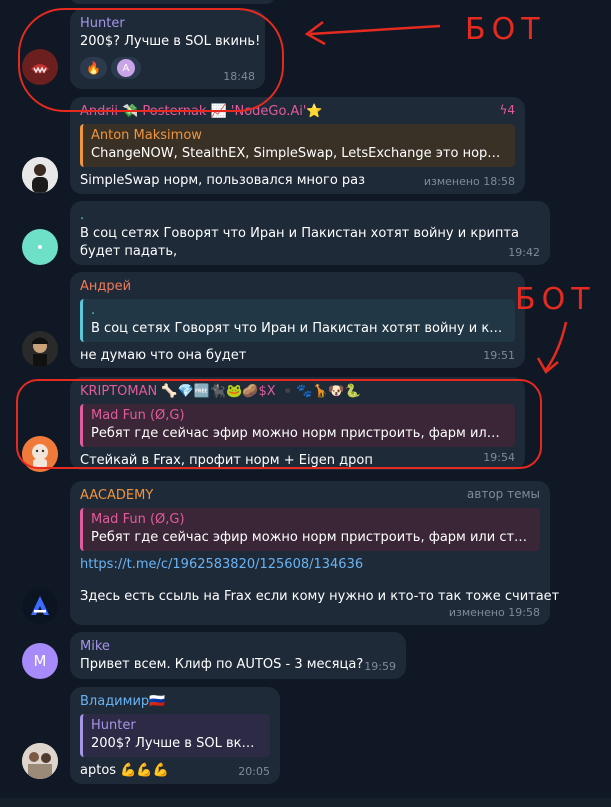 The height and width of the screenshot is (807, 611). What do you see at coordinates (469, 181) in the screenshot?
I see `message-time: изменено 18:58` at bounding box center [469, 181].